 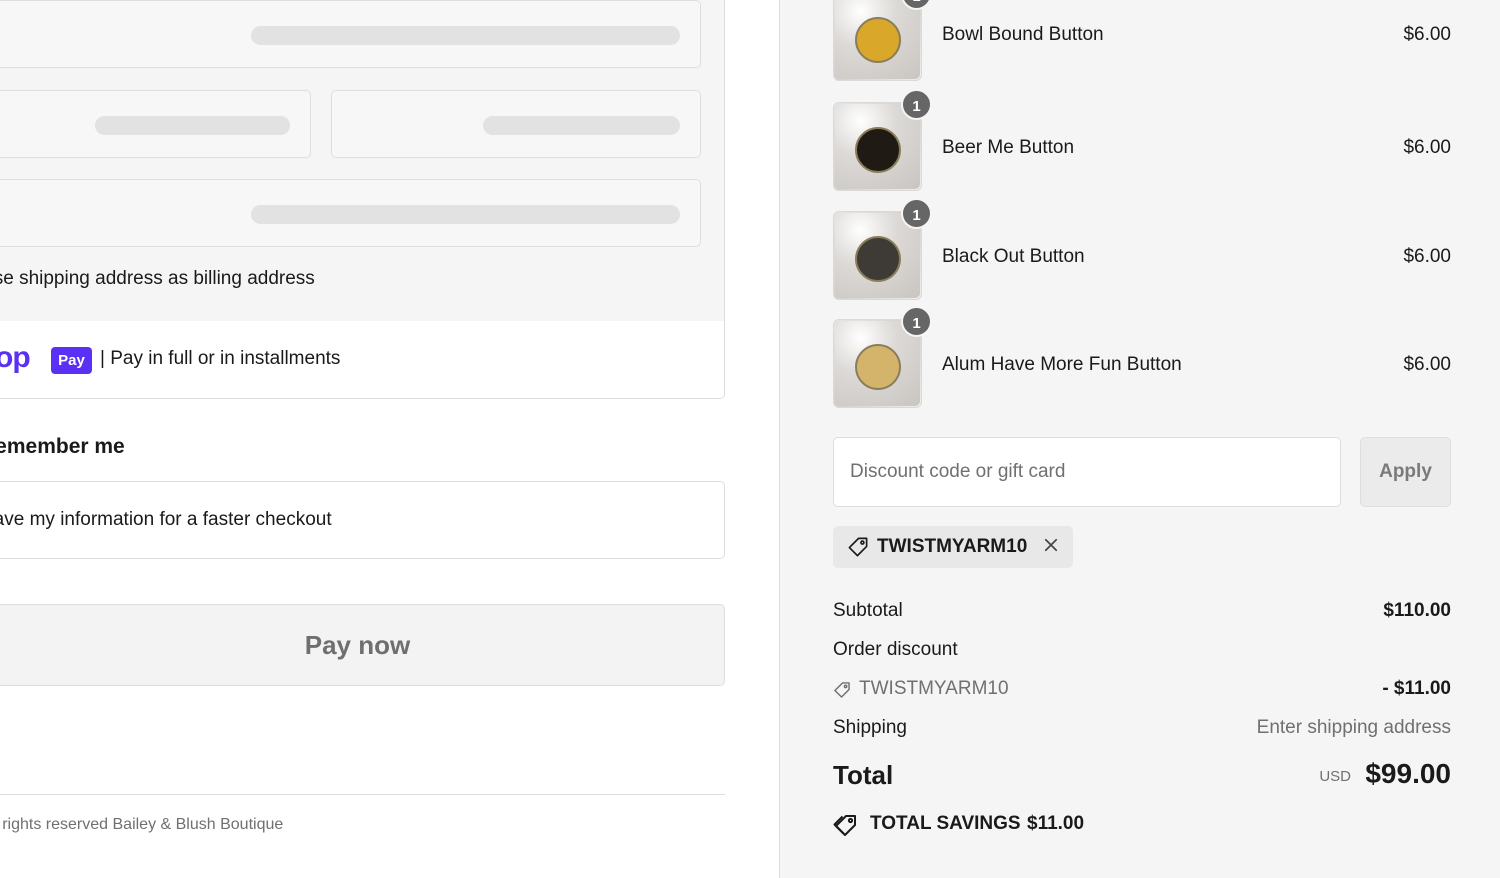 What do you see at coordinates (842, 691) in the screenshot?
I see `small-tag-icon` at bounding box center [842, 691].